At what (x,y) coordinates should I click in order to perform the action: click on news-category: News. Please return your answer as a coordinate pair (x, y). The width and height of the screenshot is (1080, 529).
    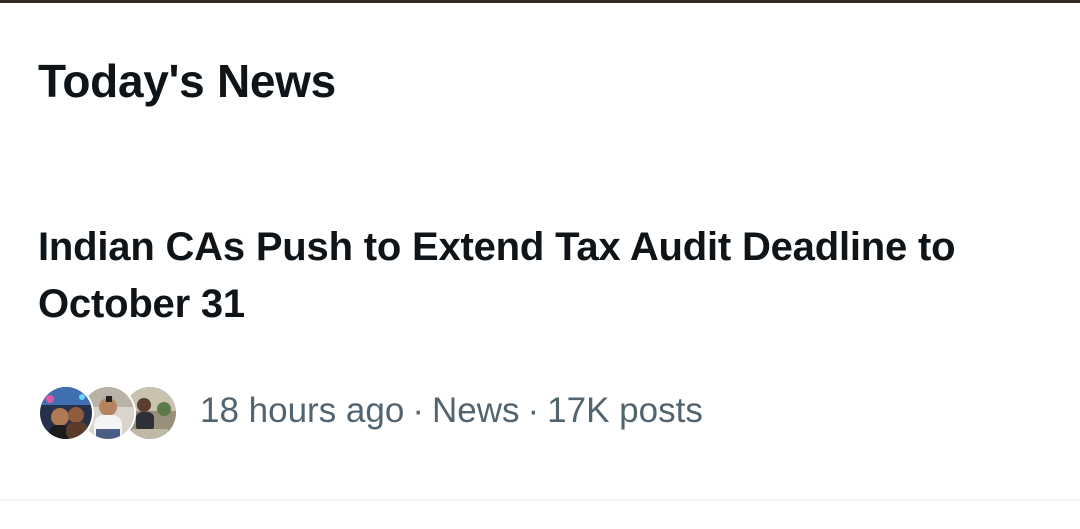
    Looking at the image, I should click on (475, 410).